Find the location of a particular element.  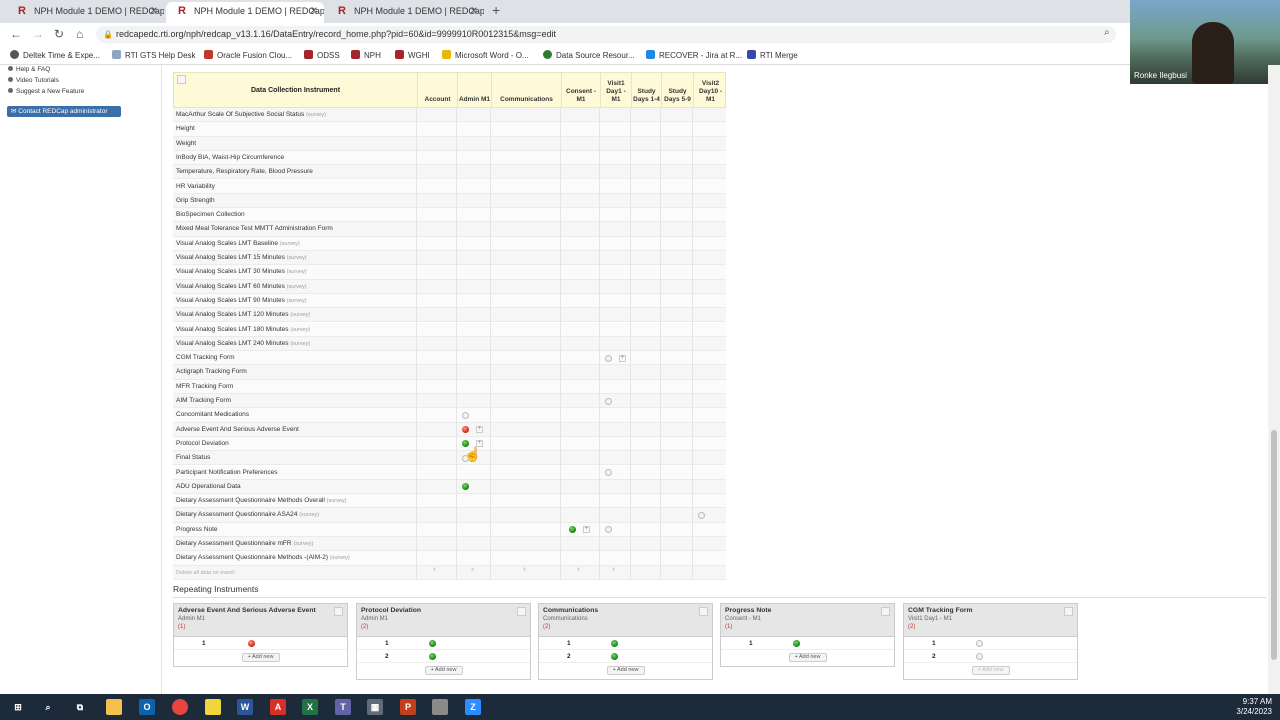

suggest-feature-link: Suggest a New Feature is located at coordinates (46, 91).